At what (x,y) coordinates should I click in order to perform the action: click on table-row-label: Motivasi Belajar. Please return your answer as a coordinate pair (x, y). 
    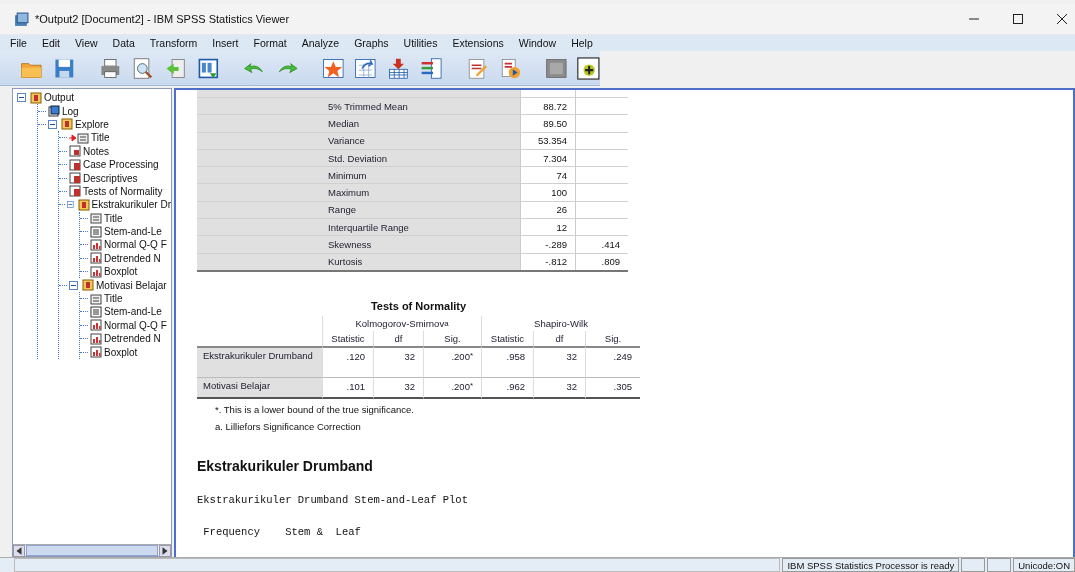
    Looking at the image, I should click on (259, 387).